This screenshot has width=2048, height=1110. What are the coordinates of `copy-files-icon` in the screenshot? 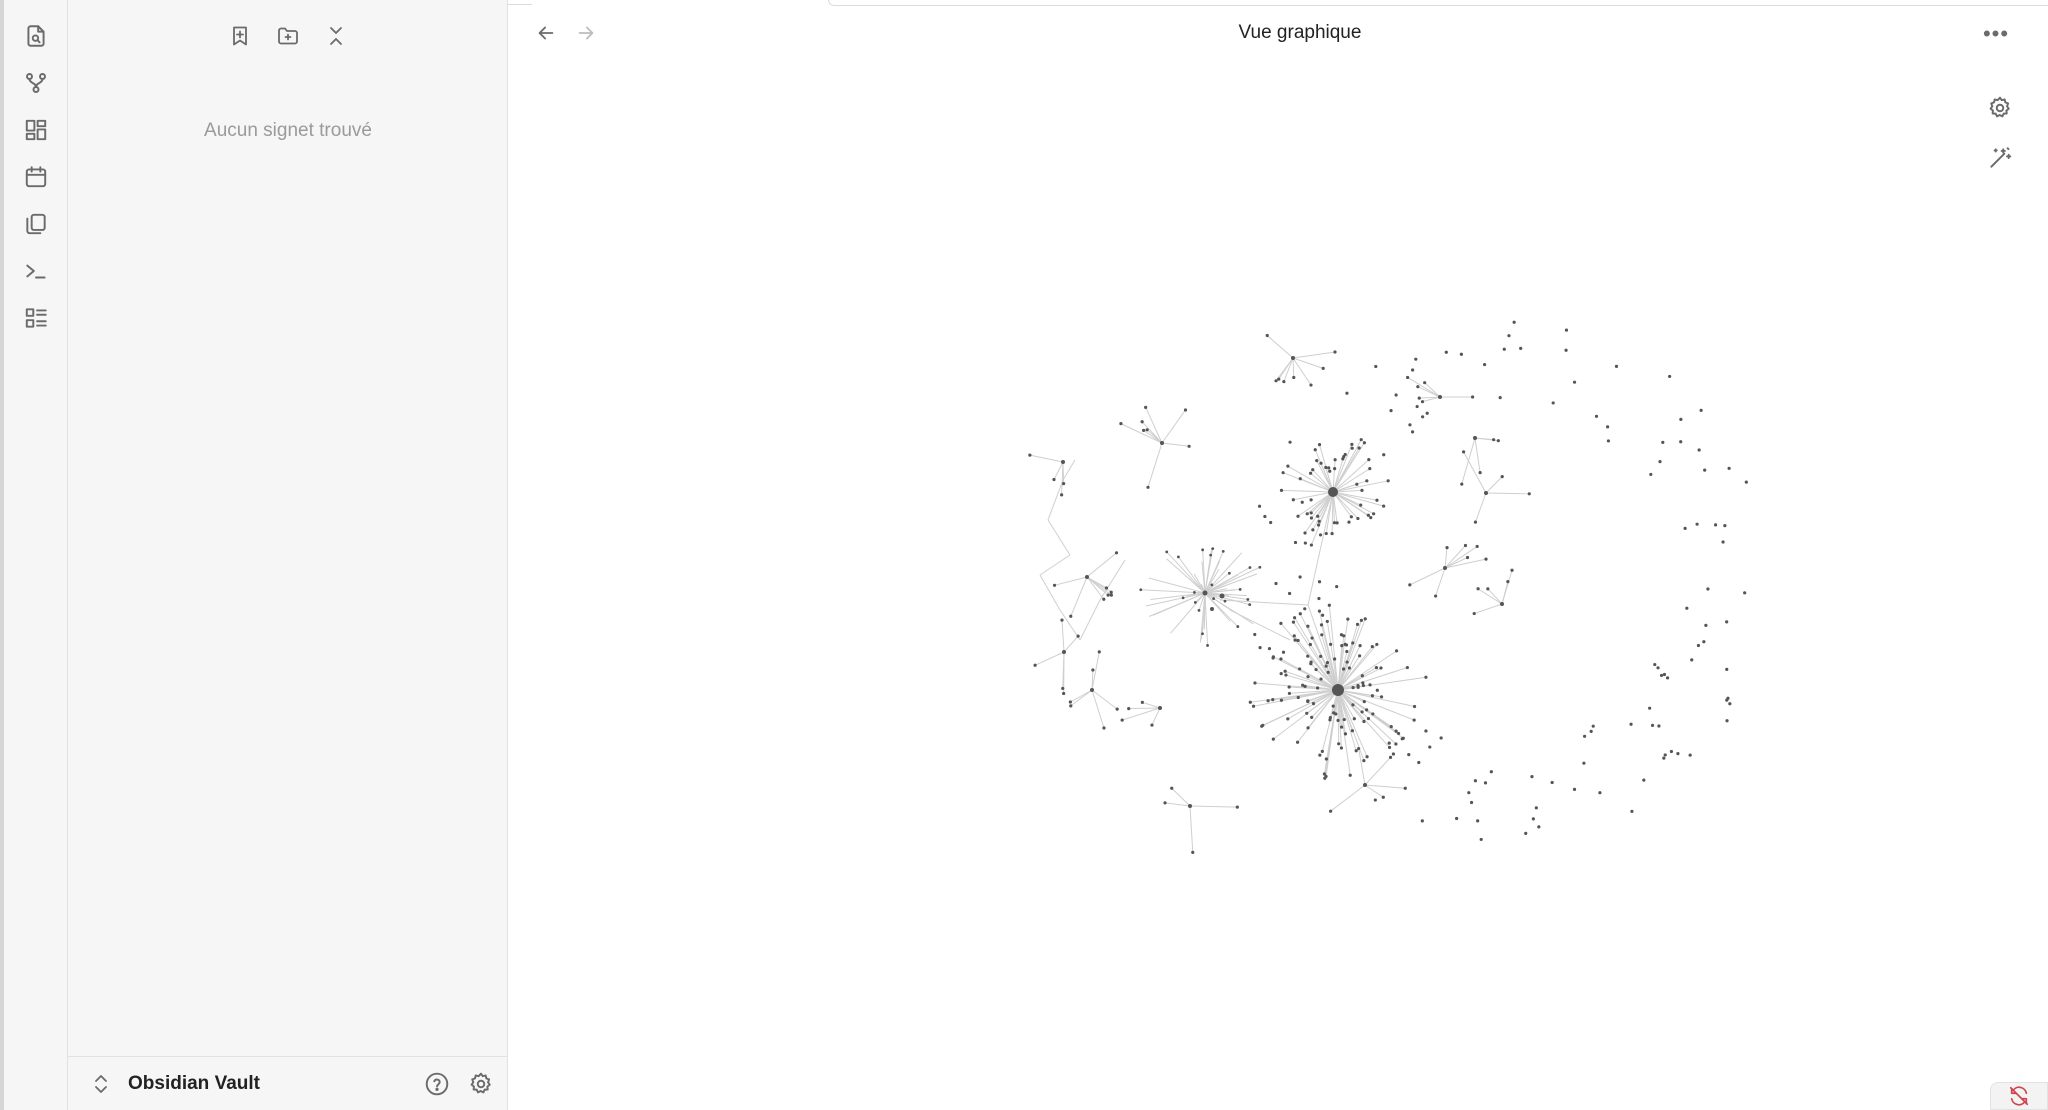 It's located at (36, 224).